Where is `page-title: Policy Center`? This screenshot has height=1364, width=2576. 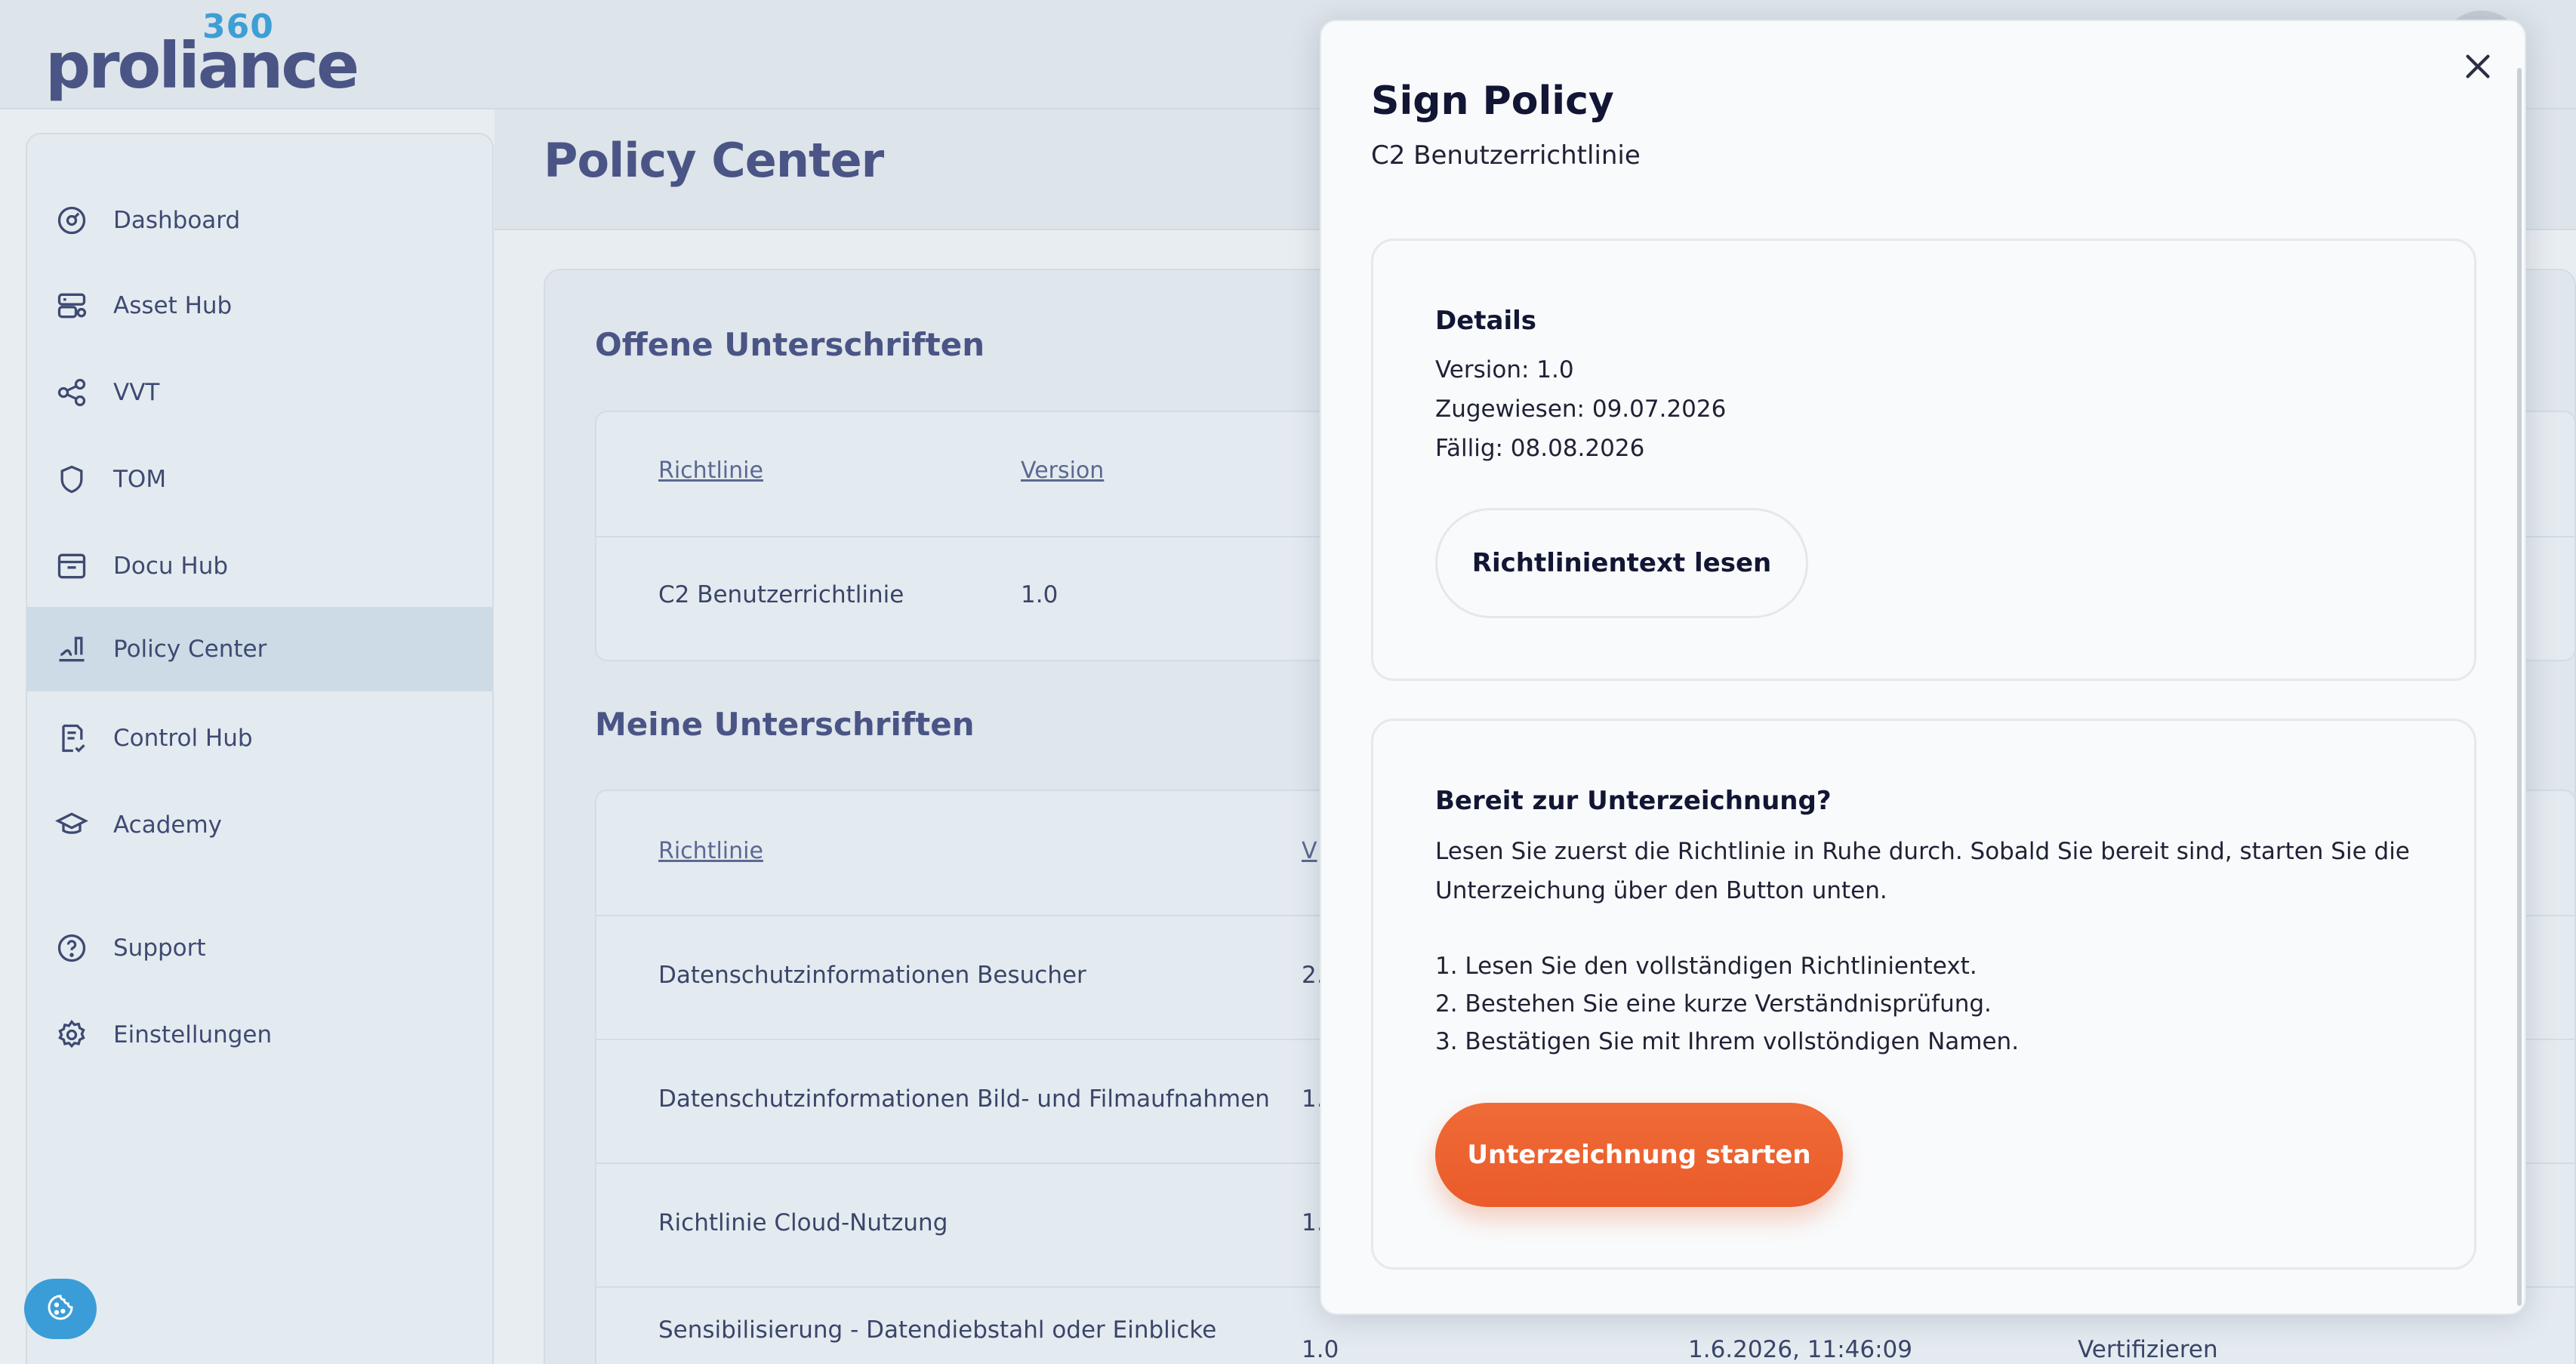
page-title: Policy Center is located at coordinates (714, 160).